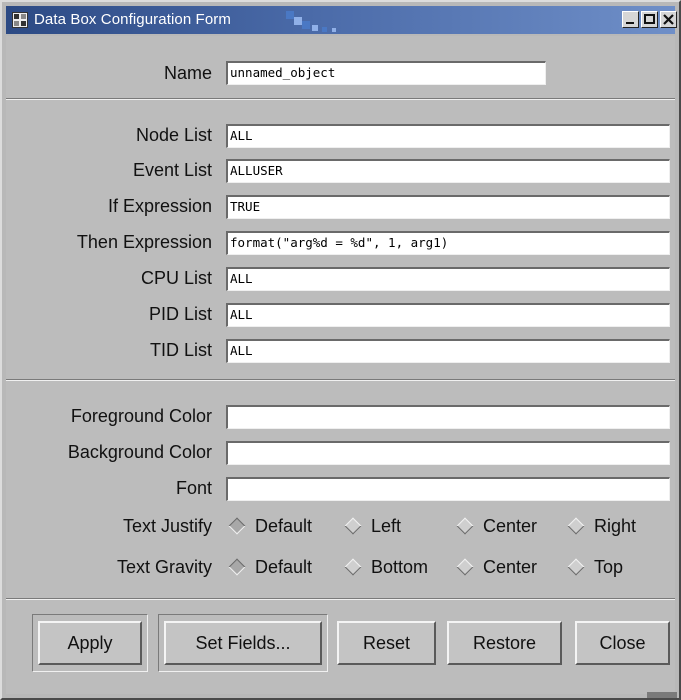 The image size is (681, 700). Describe the element at coordinates (132, 19) in the screenshot. I see `window-title: Data Box Configuration Form` at that location.